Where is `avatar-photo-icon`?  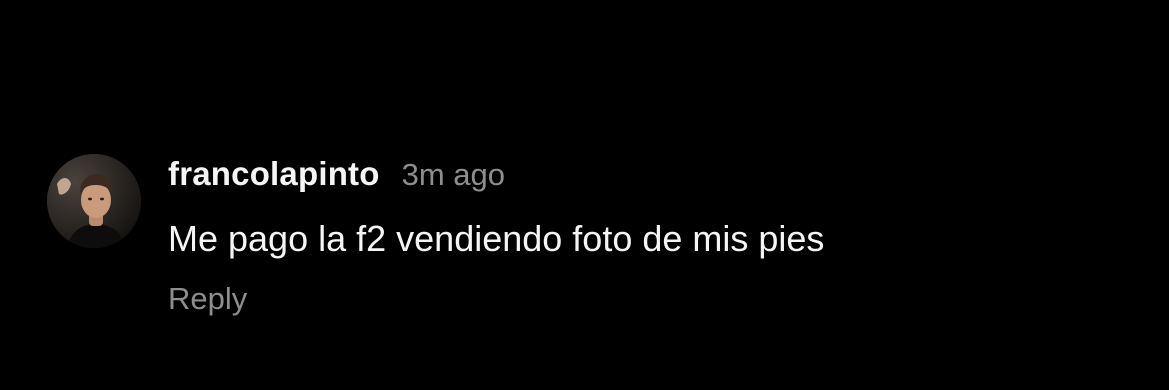
avatar-photo-icon is located at coordinates (94, 201).